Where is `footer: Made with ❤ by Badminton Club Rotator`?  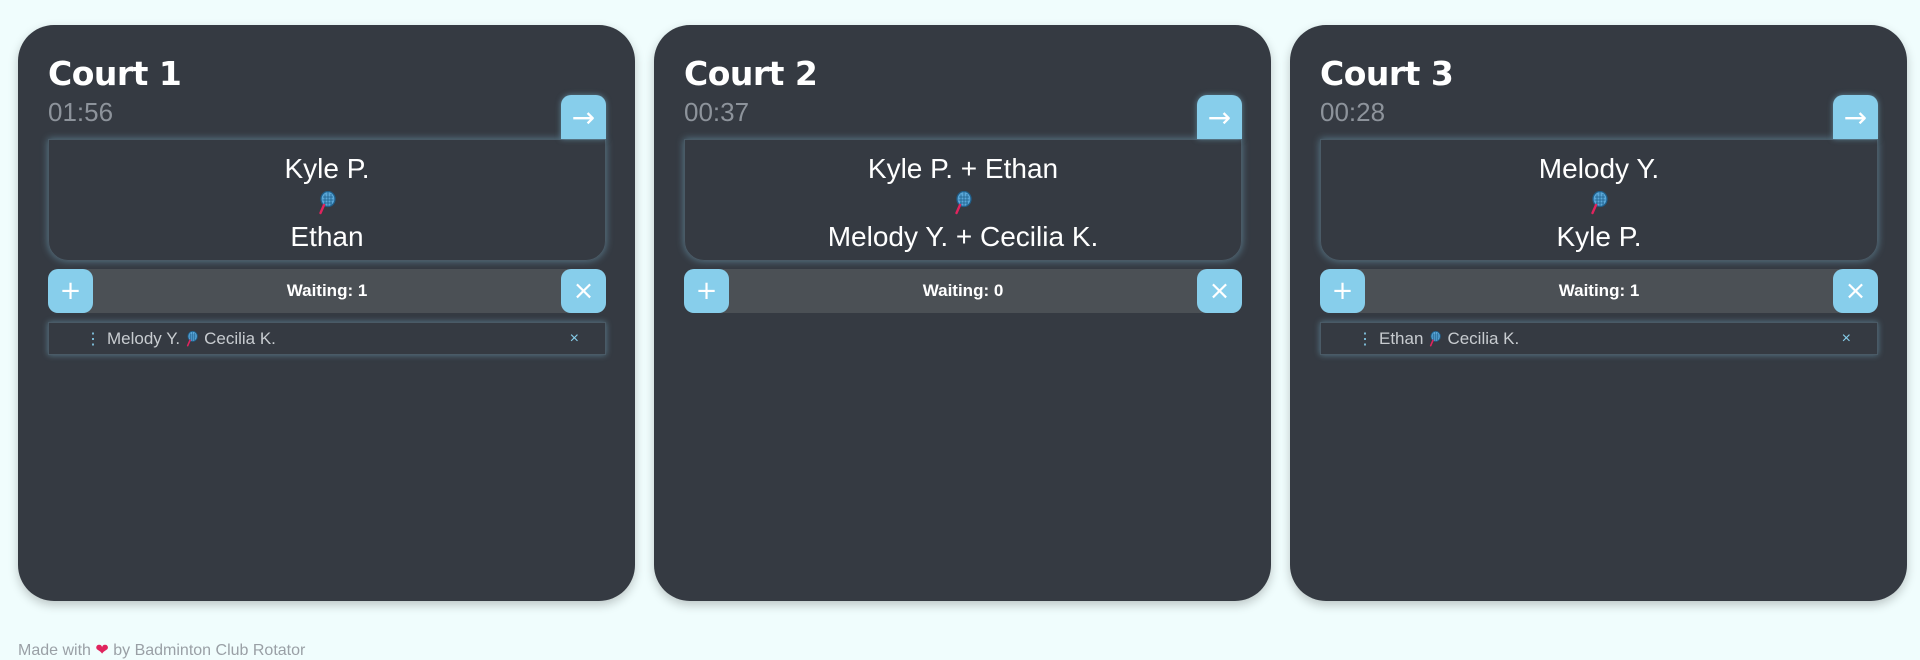
footer: Made with ❤ by Badminton Club Rotator is located at coordinates (161, 650).